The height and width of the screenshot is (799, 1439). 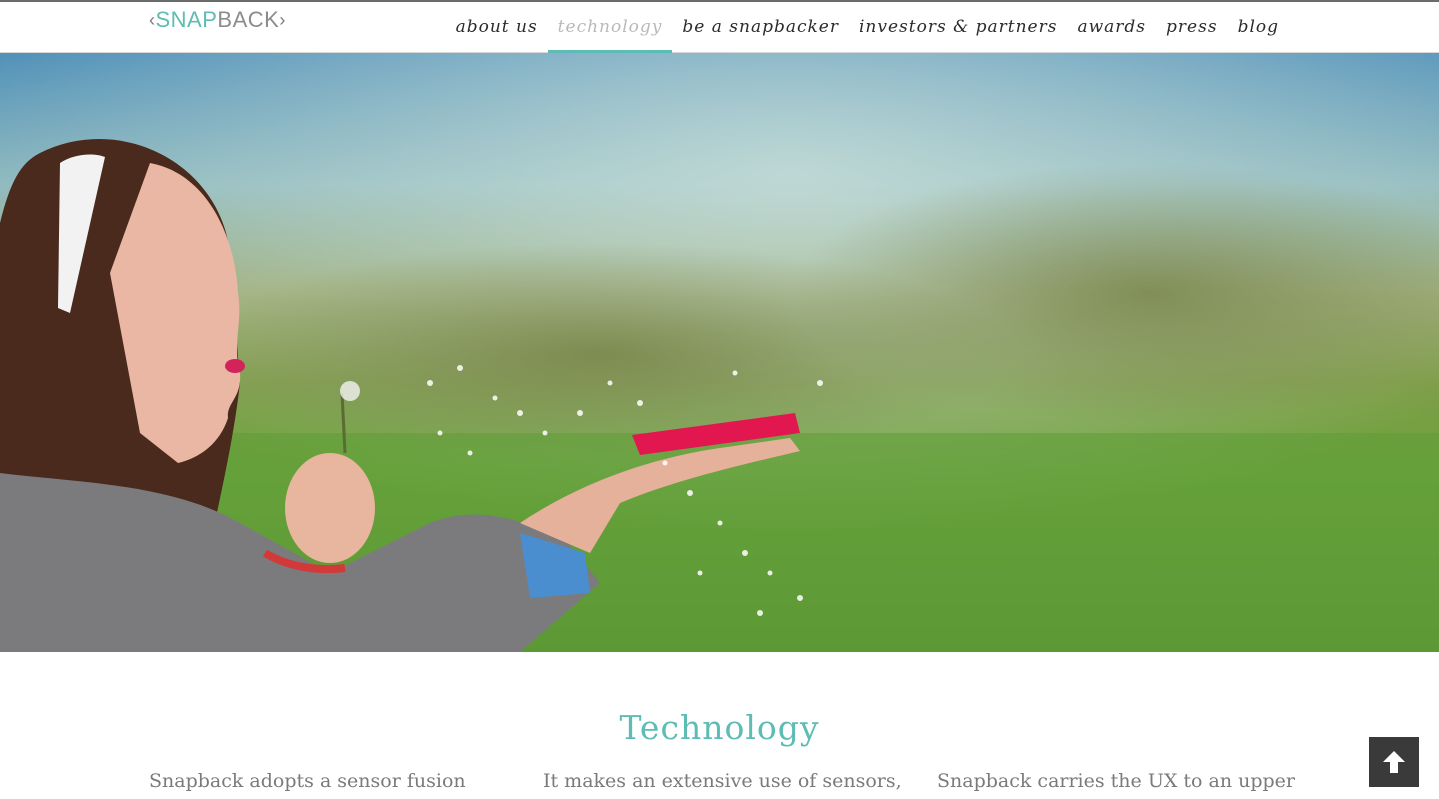 What do you see at coordinates (1258, 27) in the screenshot?
I see `nav-blog: blog` at bounding box center [1258, 27].